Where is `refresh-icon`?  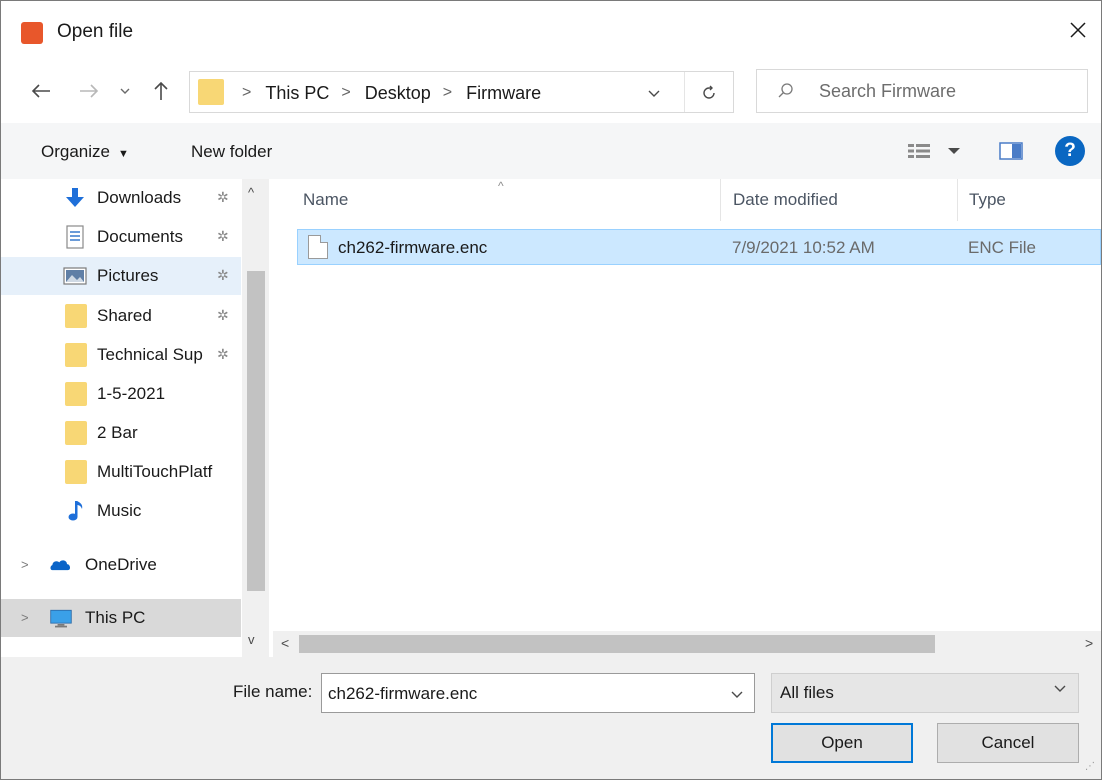
refresh-icon is located at coordinates (709, 92).